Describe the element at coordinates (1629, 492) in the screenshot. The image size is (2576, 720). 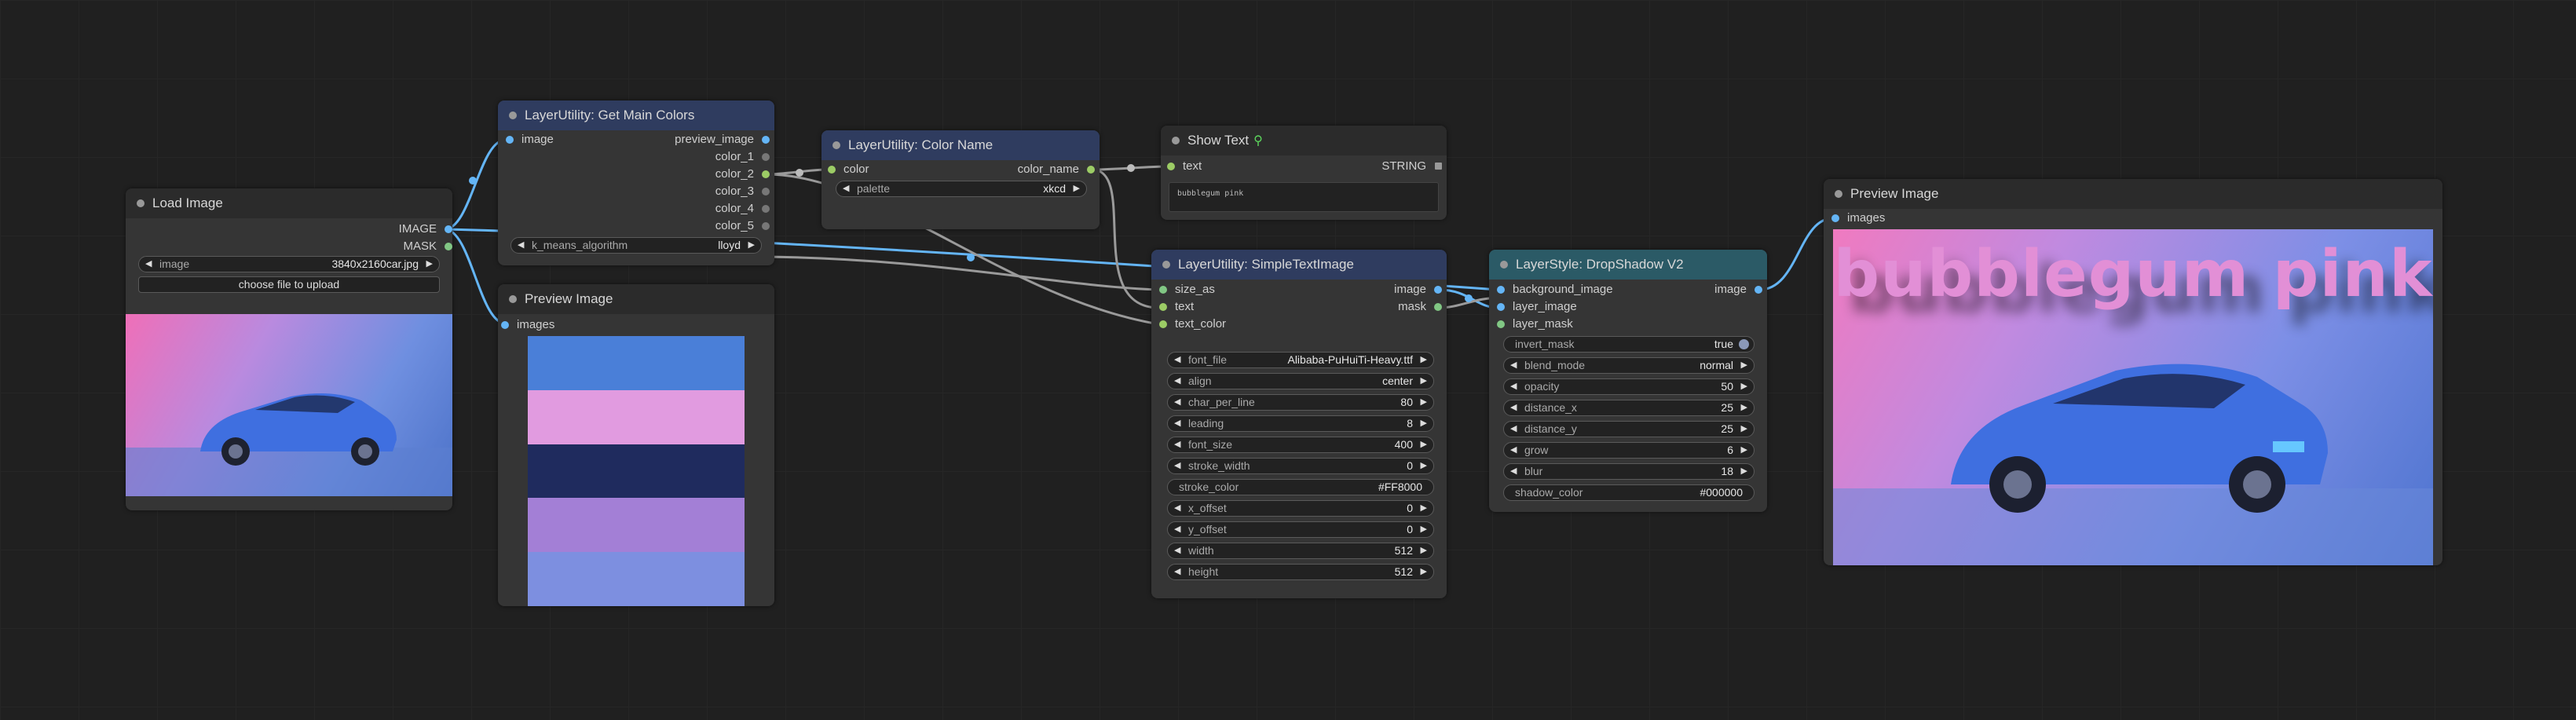
I see `shadow-color-field: shadow_color #000000` at that location.